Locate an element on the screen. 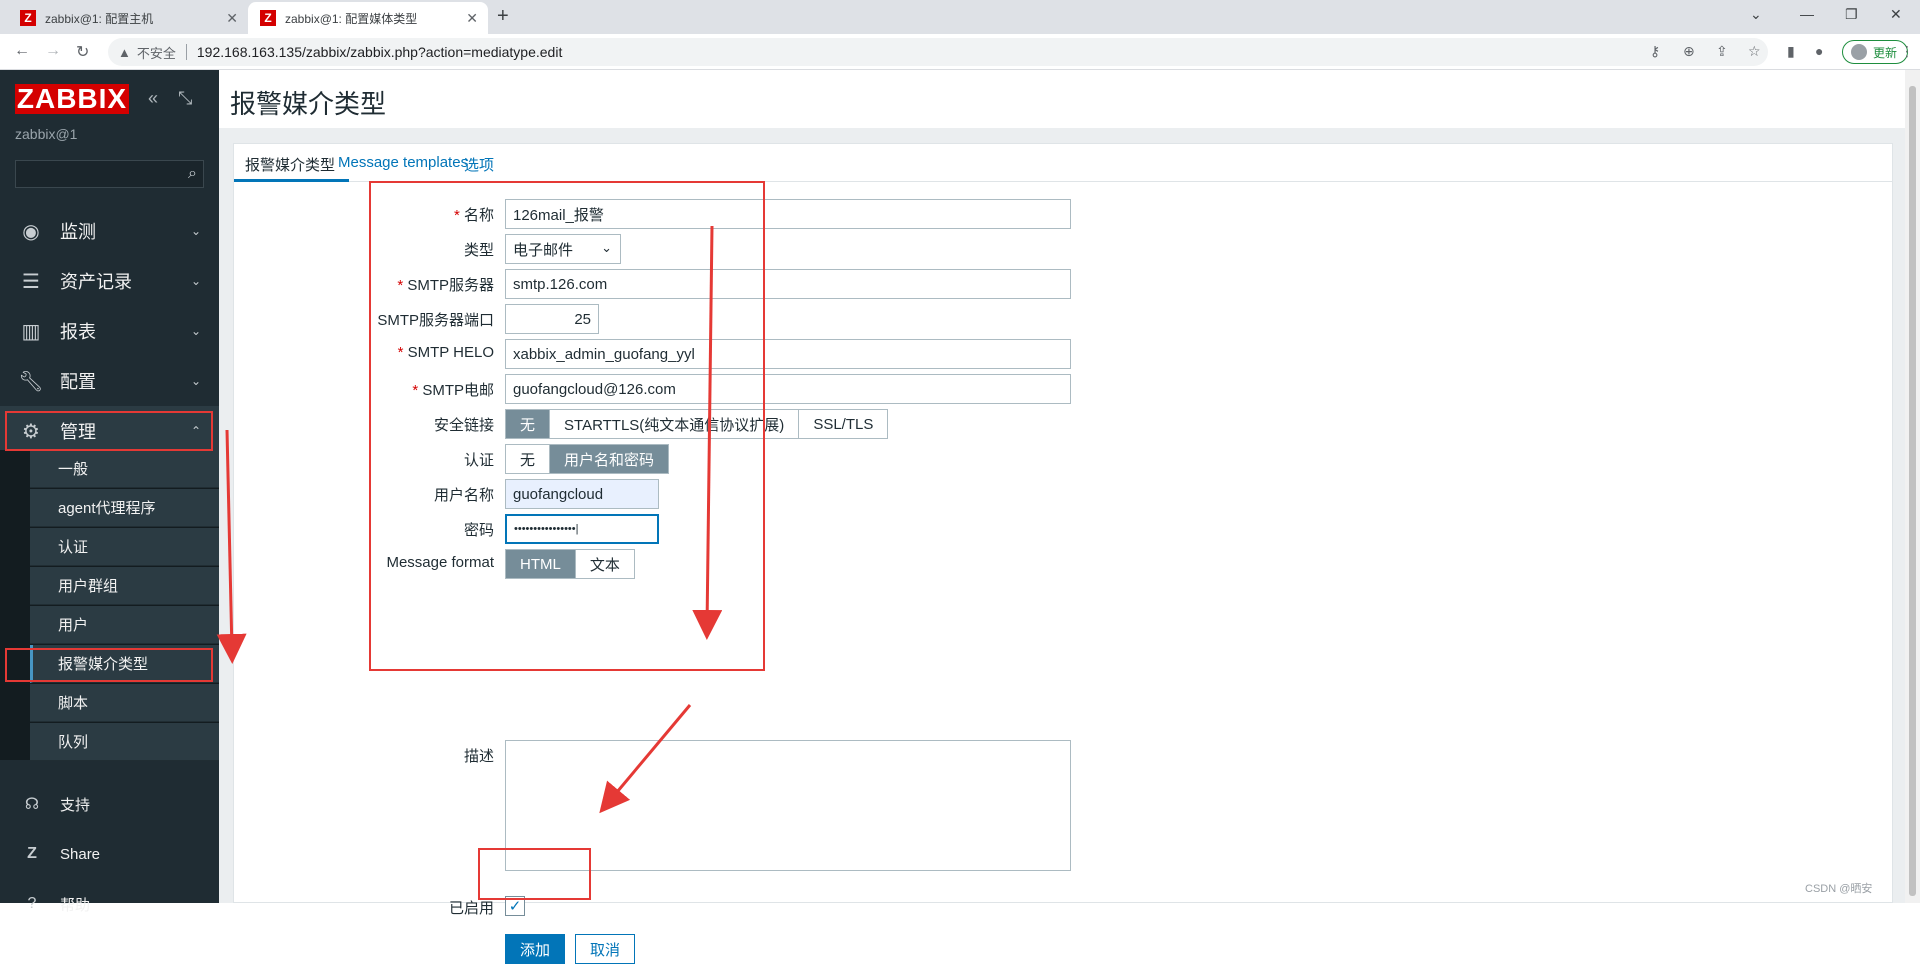 This screenshot has width=1920, height=964. search-icon: ⌕ is located at coordinates (192, 174).